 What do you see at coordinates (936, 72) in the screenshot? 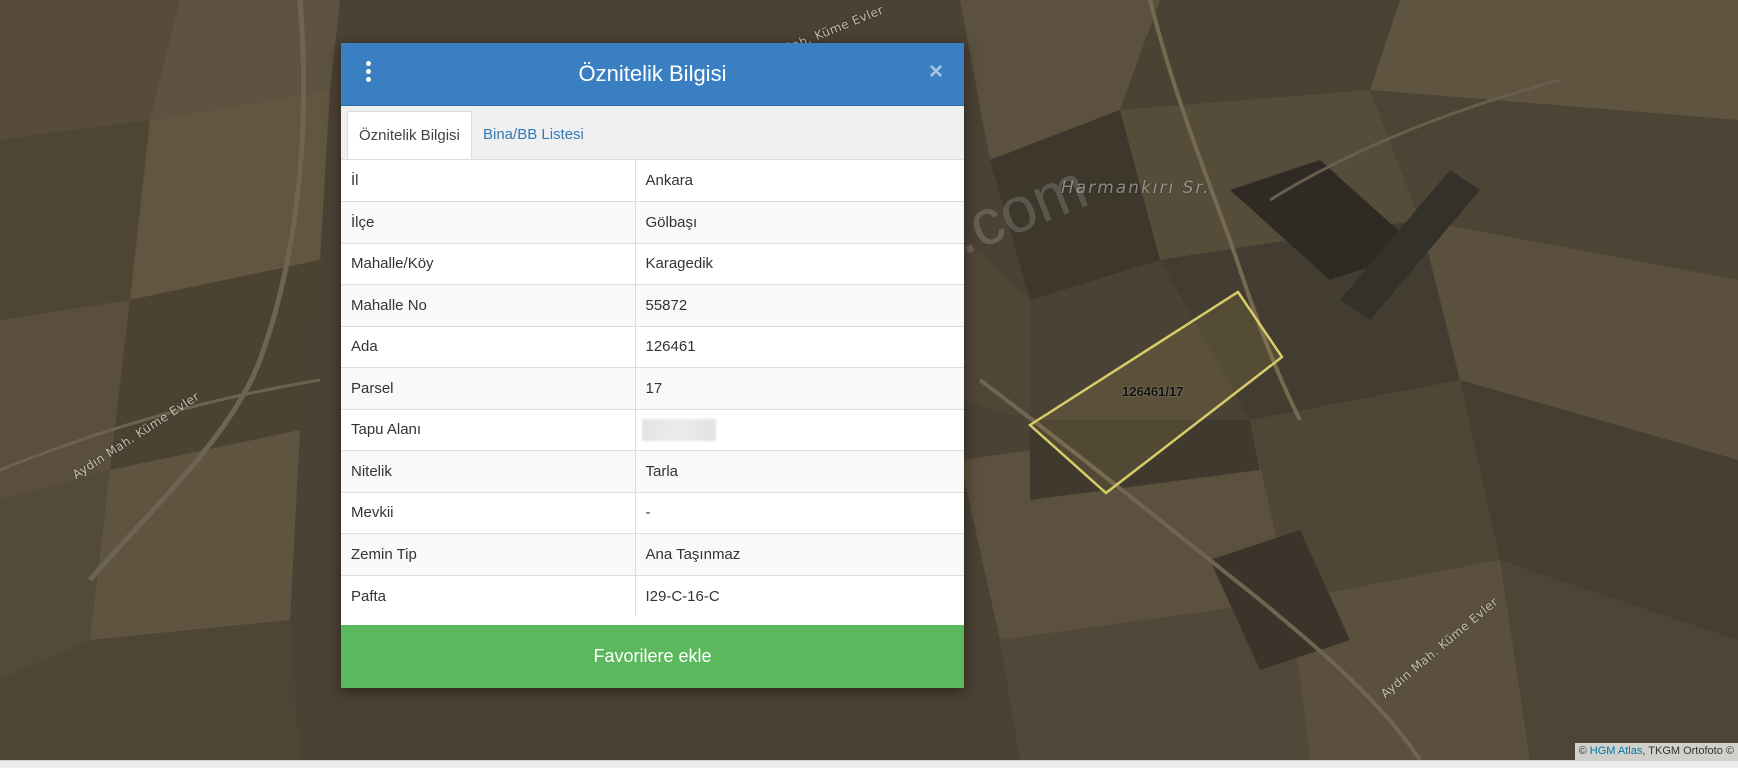
I see `close-icon: ×` at bounding box center [936, 72].